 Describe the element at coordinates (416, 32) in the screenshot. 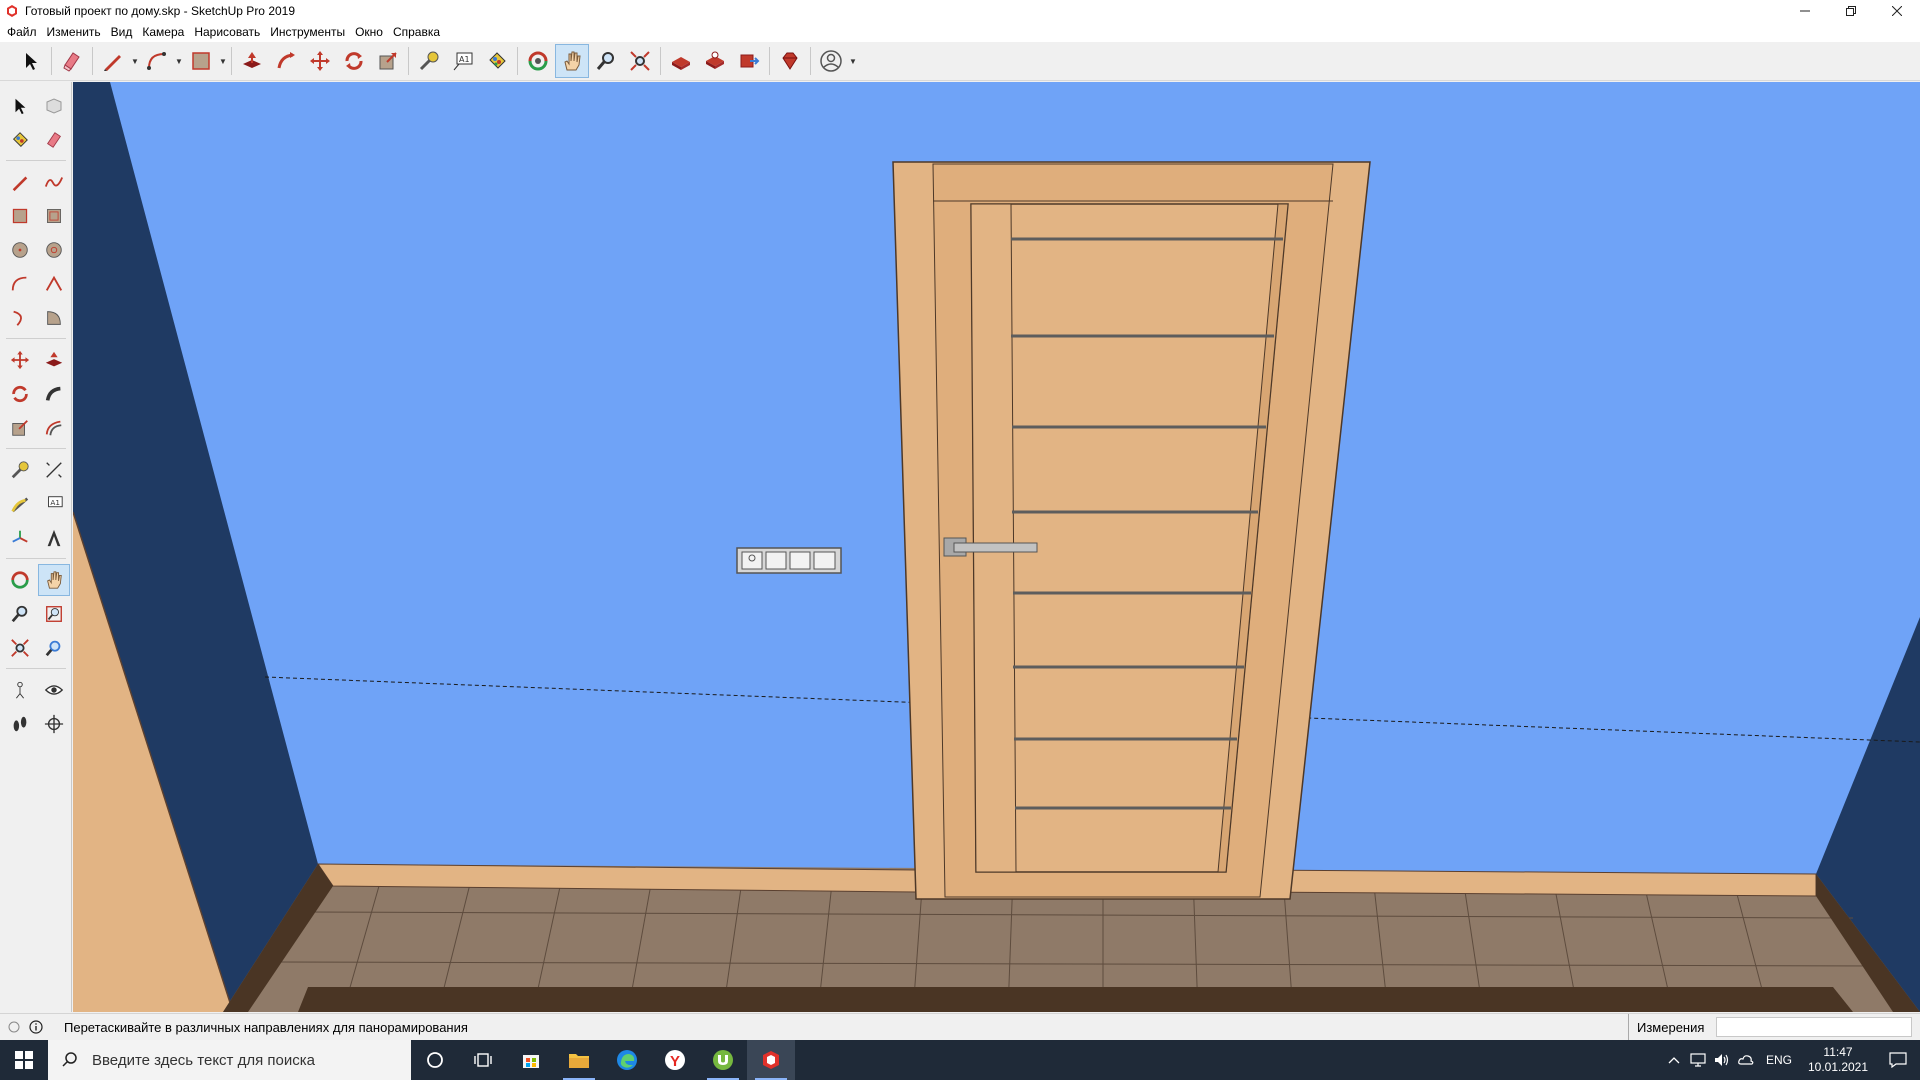

I see `menu-help: Справка` at that location.